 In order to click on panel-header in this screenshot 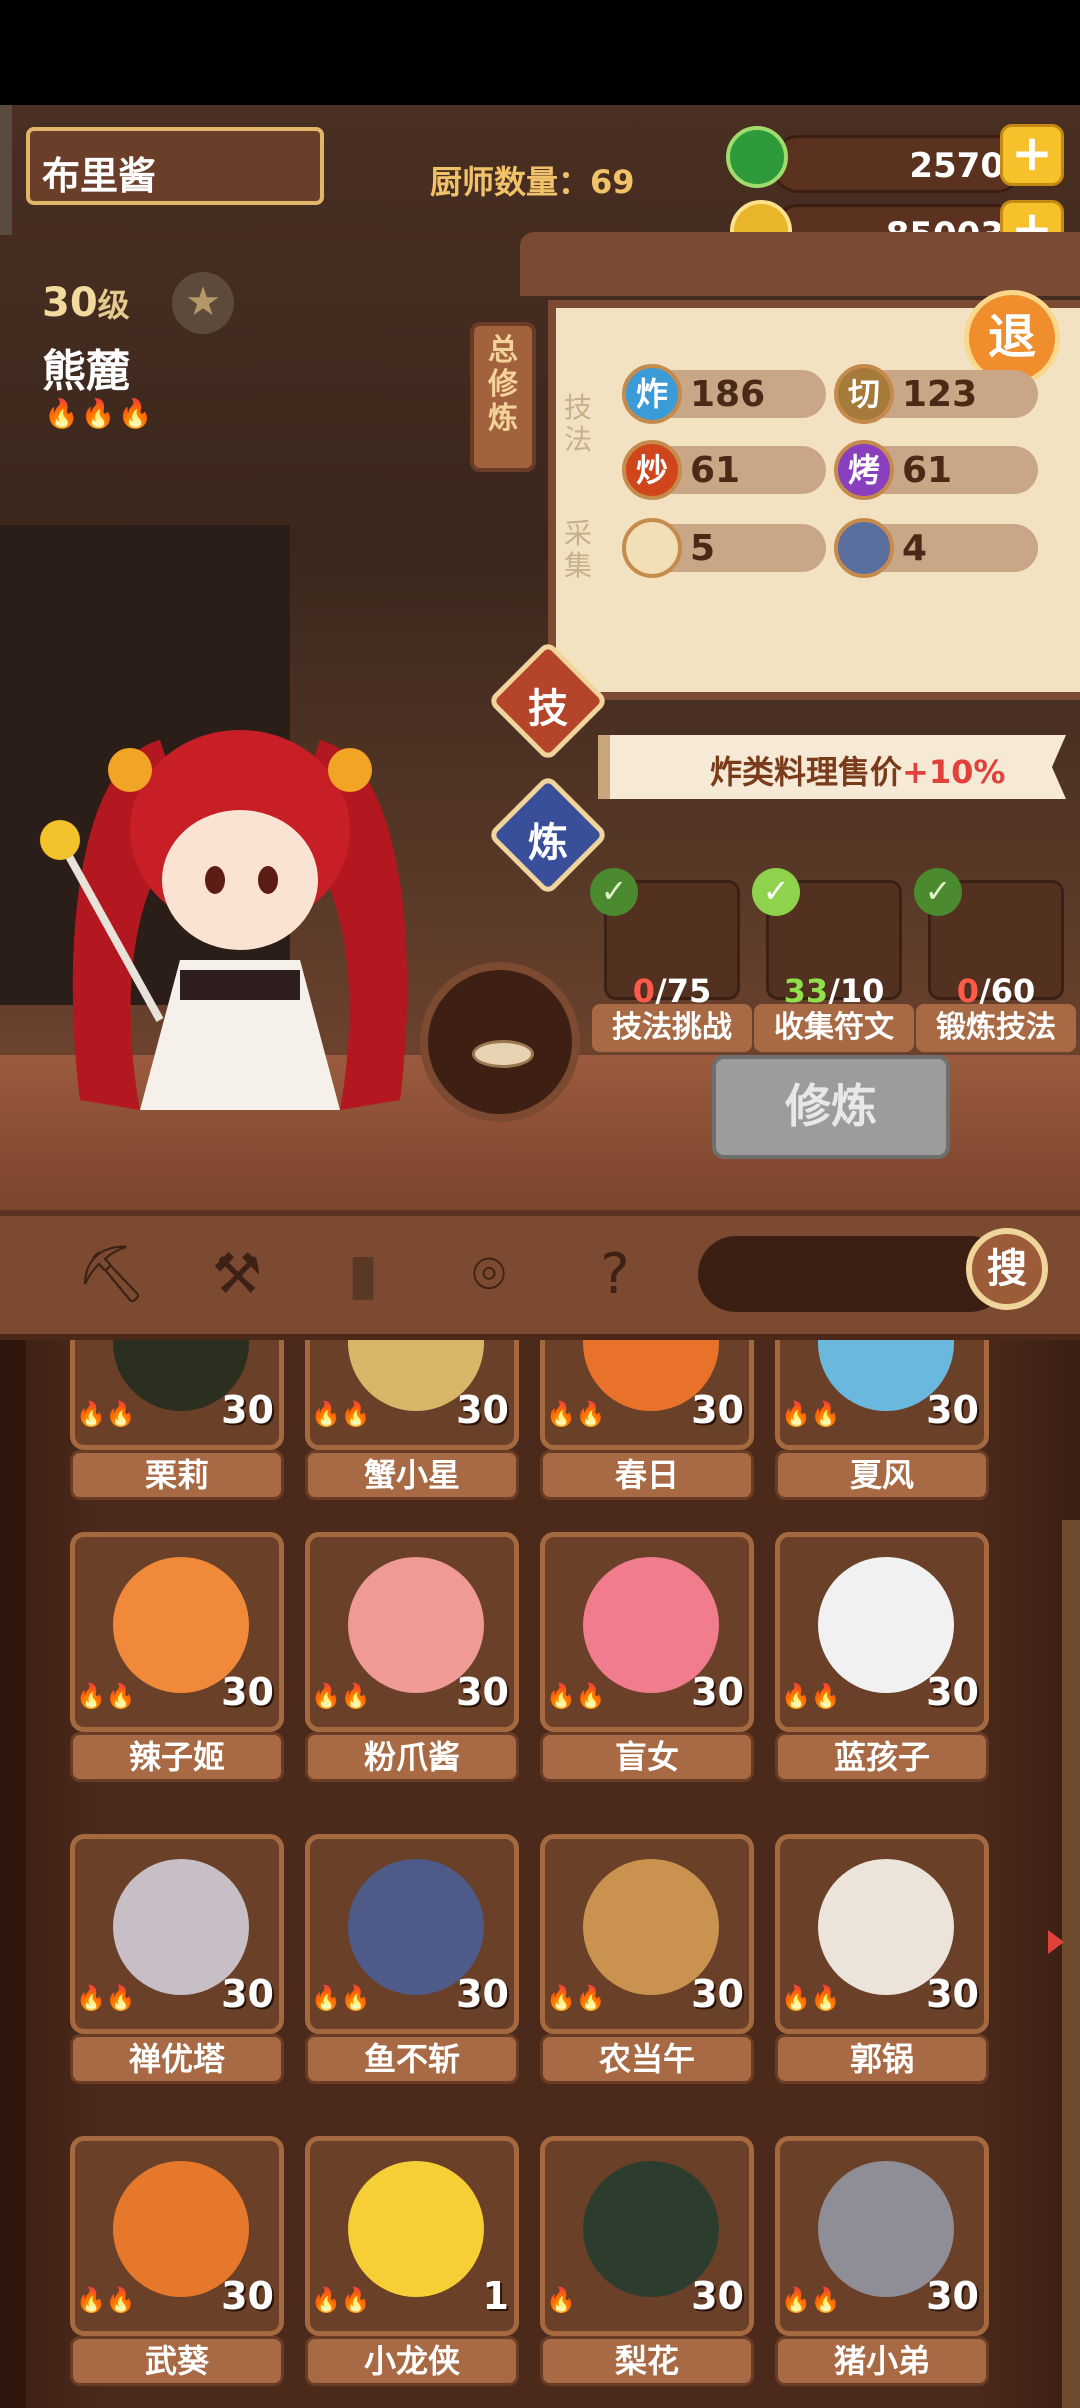, I will do `click(800, 264)`.